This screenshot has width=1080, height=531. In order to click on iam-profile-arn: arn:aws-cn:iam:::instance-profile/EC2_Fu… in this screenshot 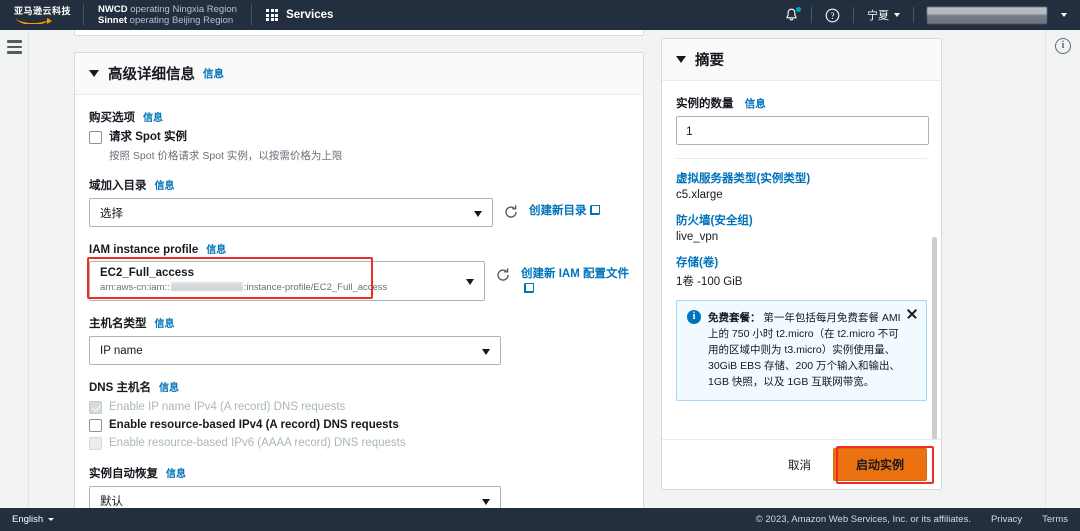, I will do `click(244, 287)`.